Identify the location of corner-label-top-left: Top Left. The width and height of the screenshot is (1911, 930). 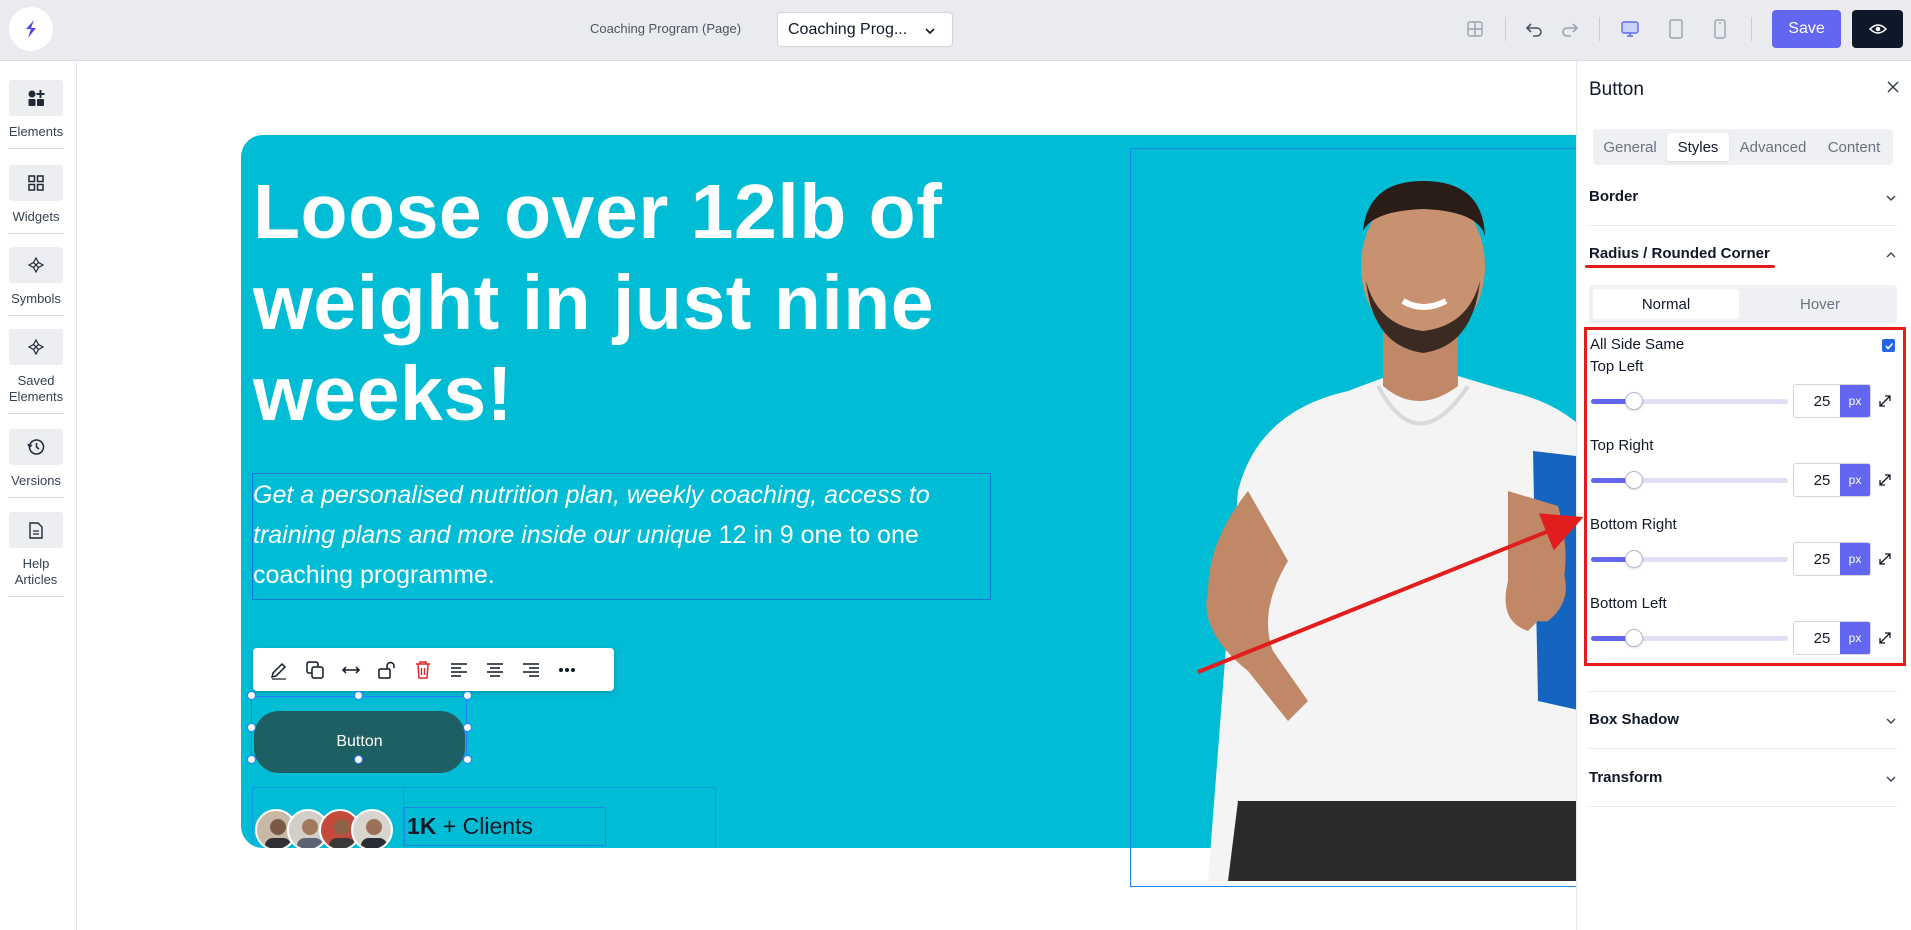
(1617, 366).